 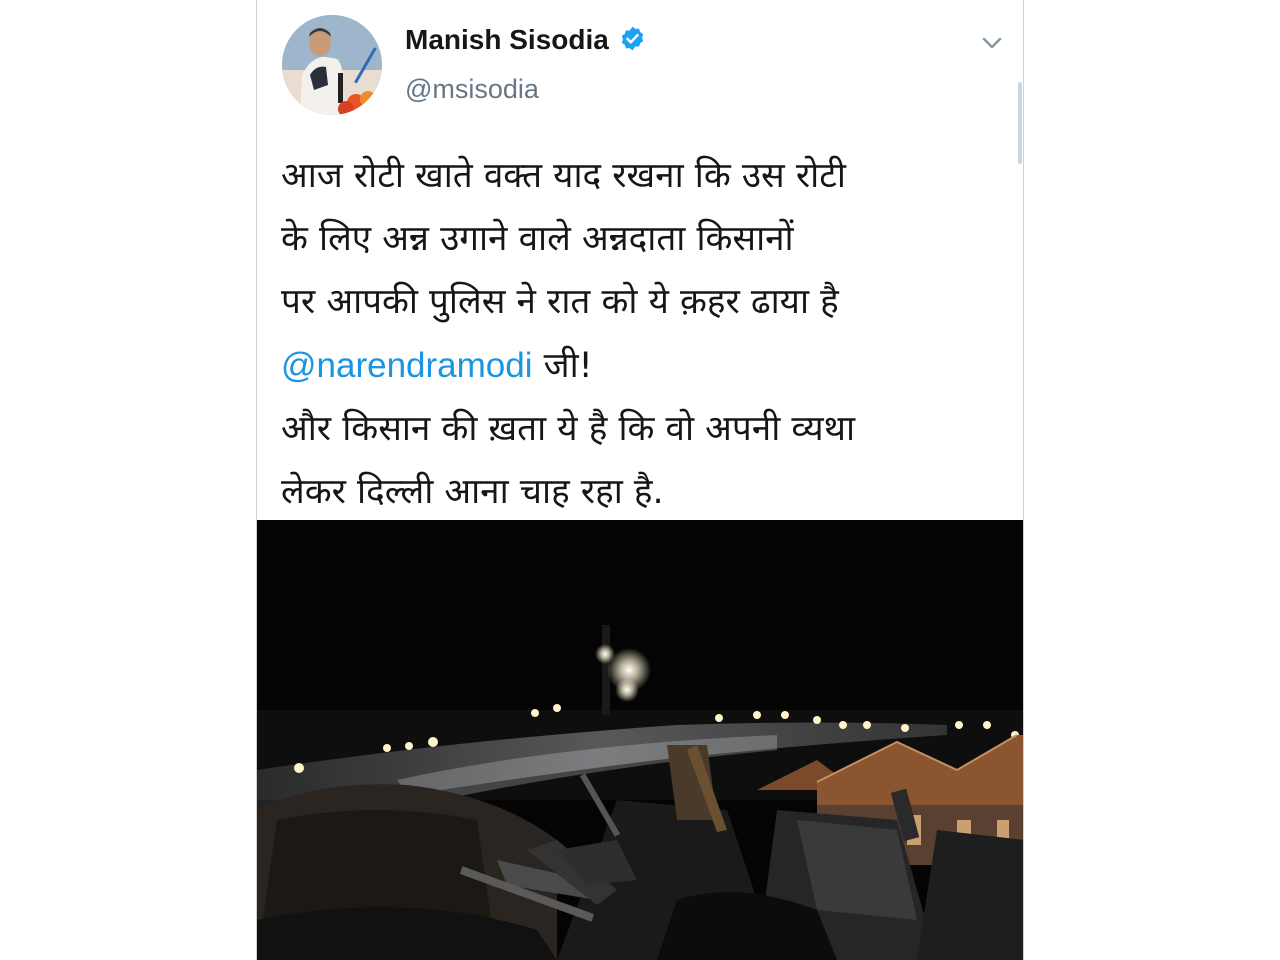 I want to click on chevron-down-icon, so click(x=992, y=43).